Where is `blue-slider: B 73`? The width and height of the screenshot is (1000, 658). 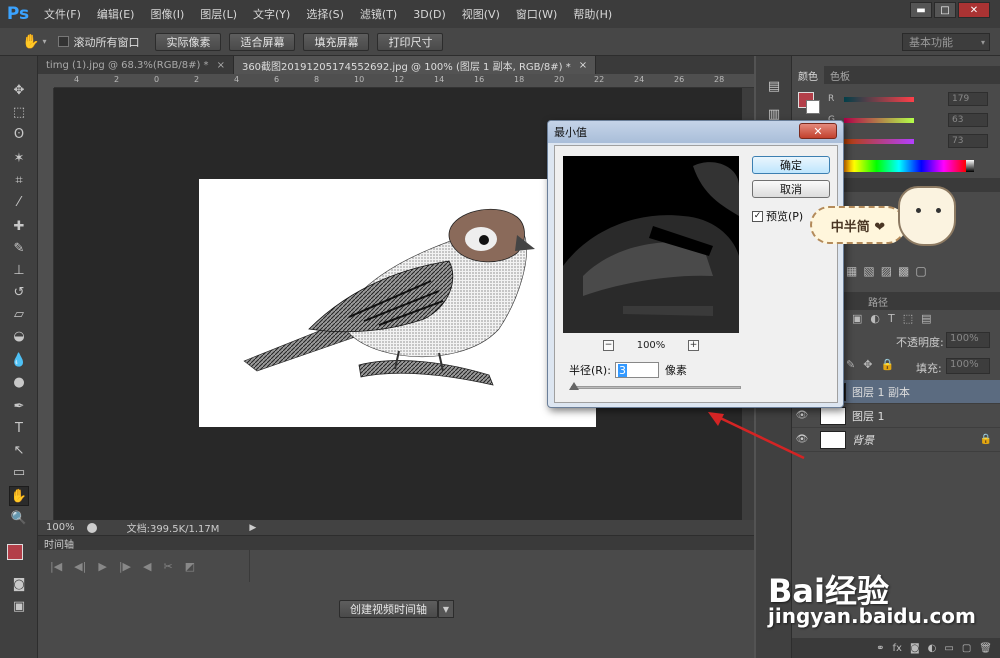
blue-slider: B 73 is located at coordinates (913, 141).